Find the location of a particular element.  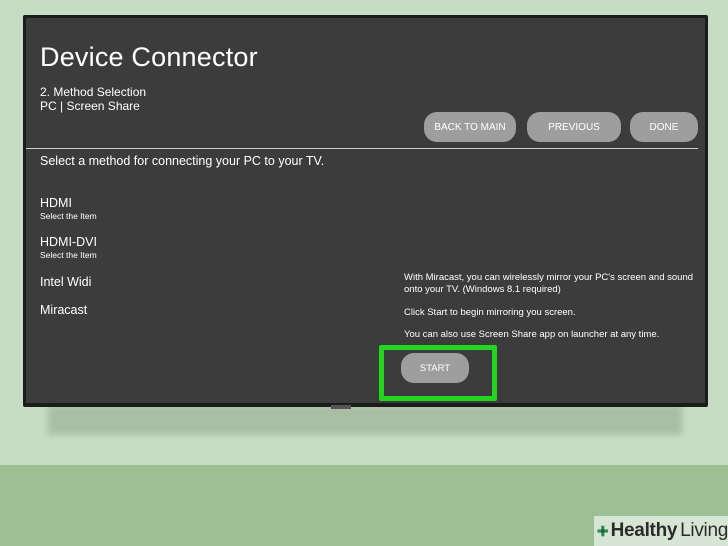

logo-word-living: Living is located at coordinates (704, 530).